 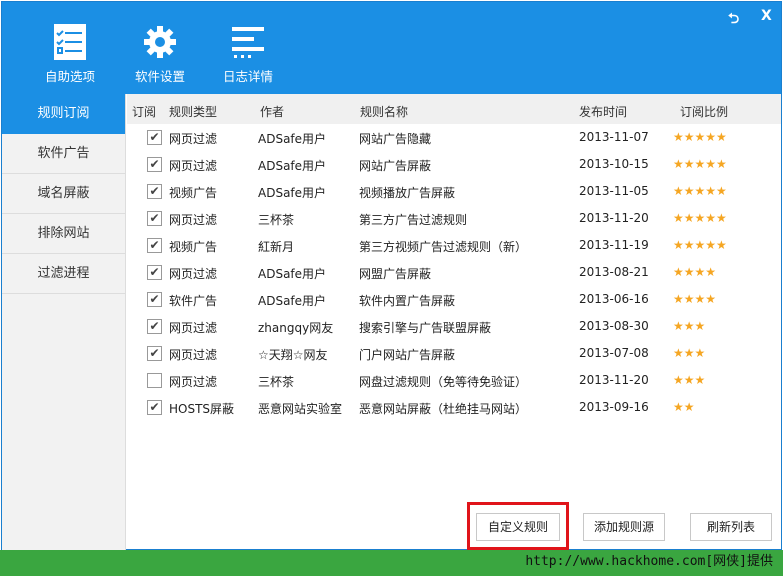 What do you see at coordinates (63, 154) in the screenshot?
I see `sidebar-item-software-ads: 软件广告` at bounding box center [63, 154].